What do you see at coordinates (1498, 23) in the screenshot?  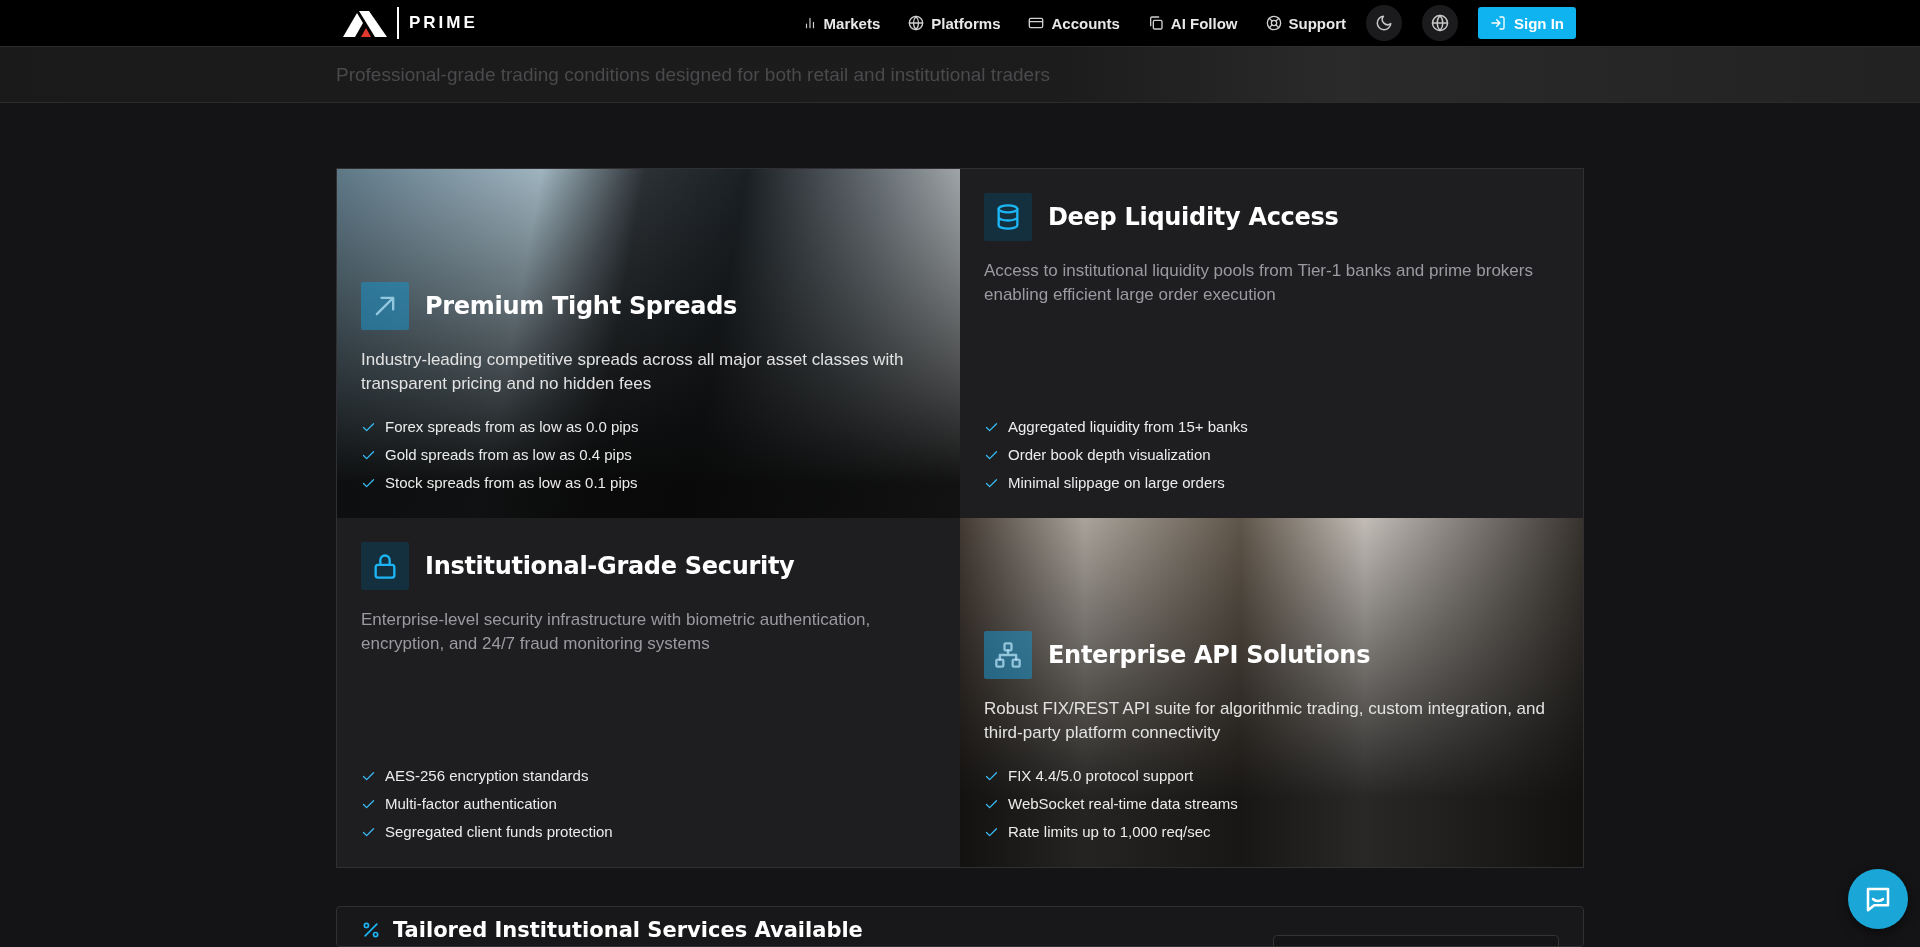 I see `sign-in-icon` at bounding box center [1498, 23].